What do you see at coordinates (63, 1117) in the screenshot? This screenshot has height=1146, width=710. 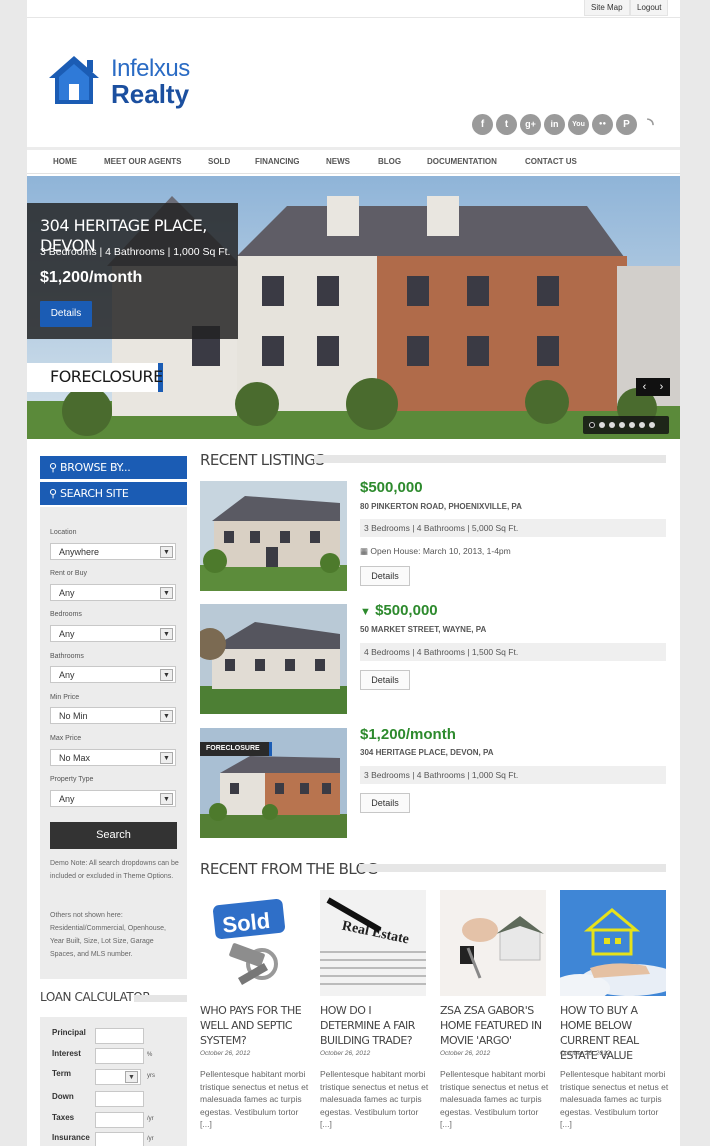 I see `taxes-label: Taxes` at bounding box center [63, 1117].